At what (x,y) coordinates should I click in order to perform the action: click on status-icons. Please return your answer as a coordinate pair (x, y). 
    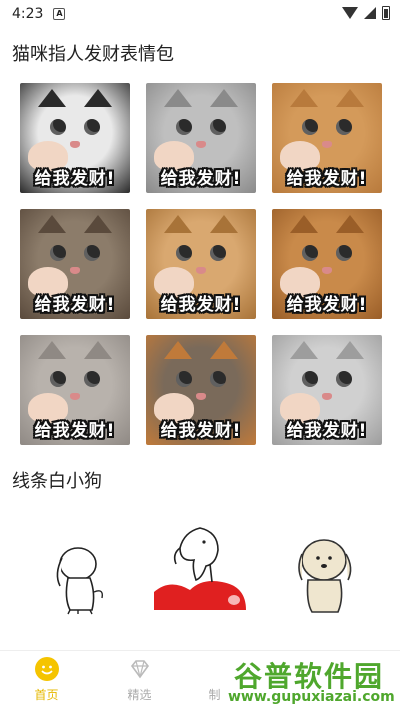
    Looking at the image, I should click on (366, 13).